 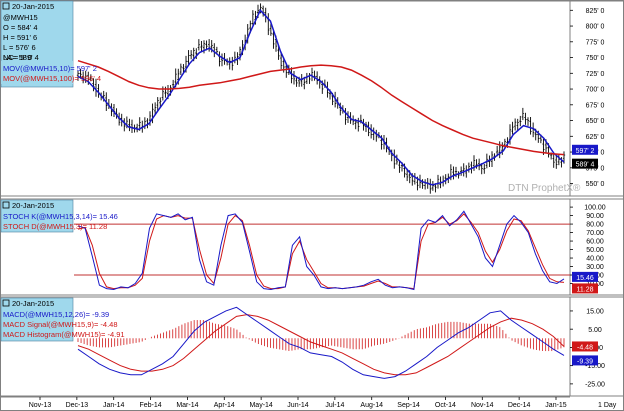 I want to click on mov10-legend: MOV(@MWH15,10)= 597' 2, so click(x=50, y=68).